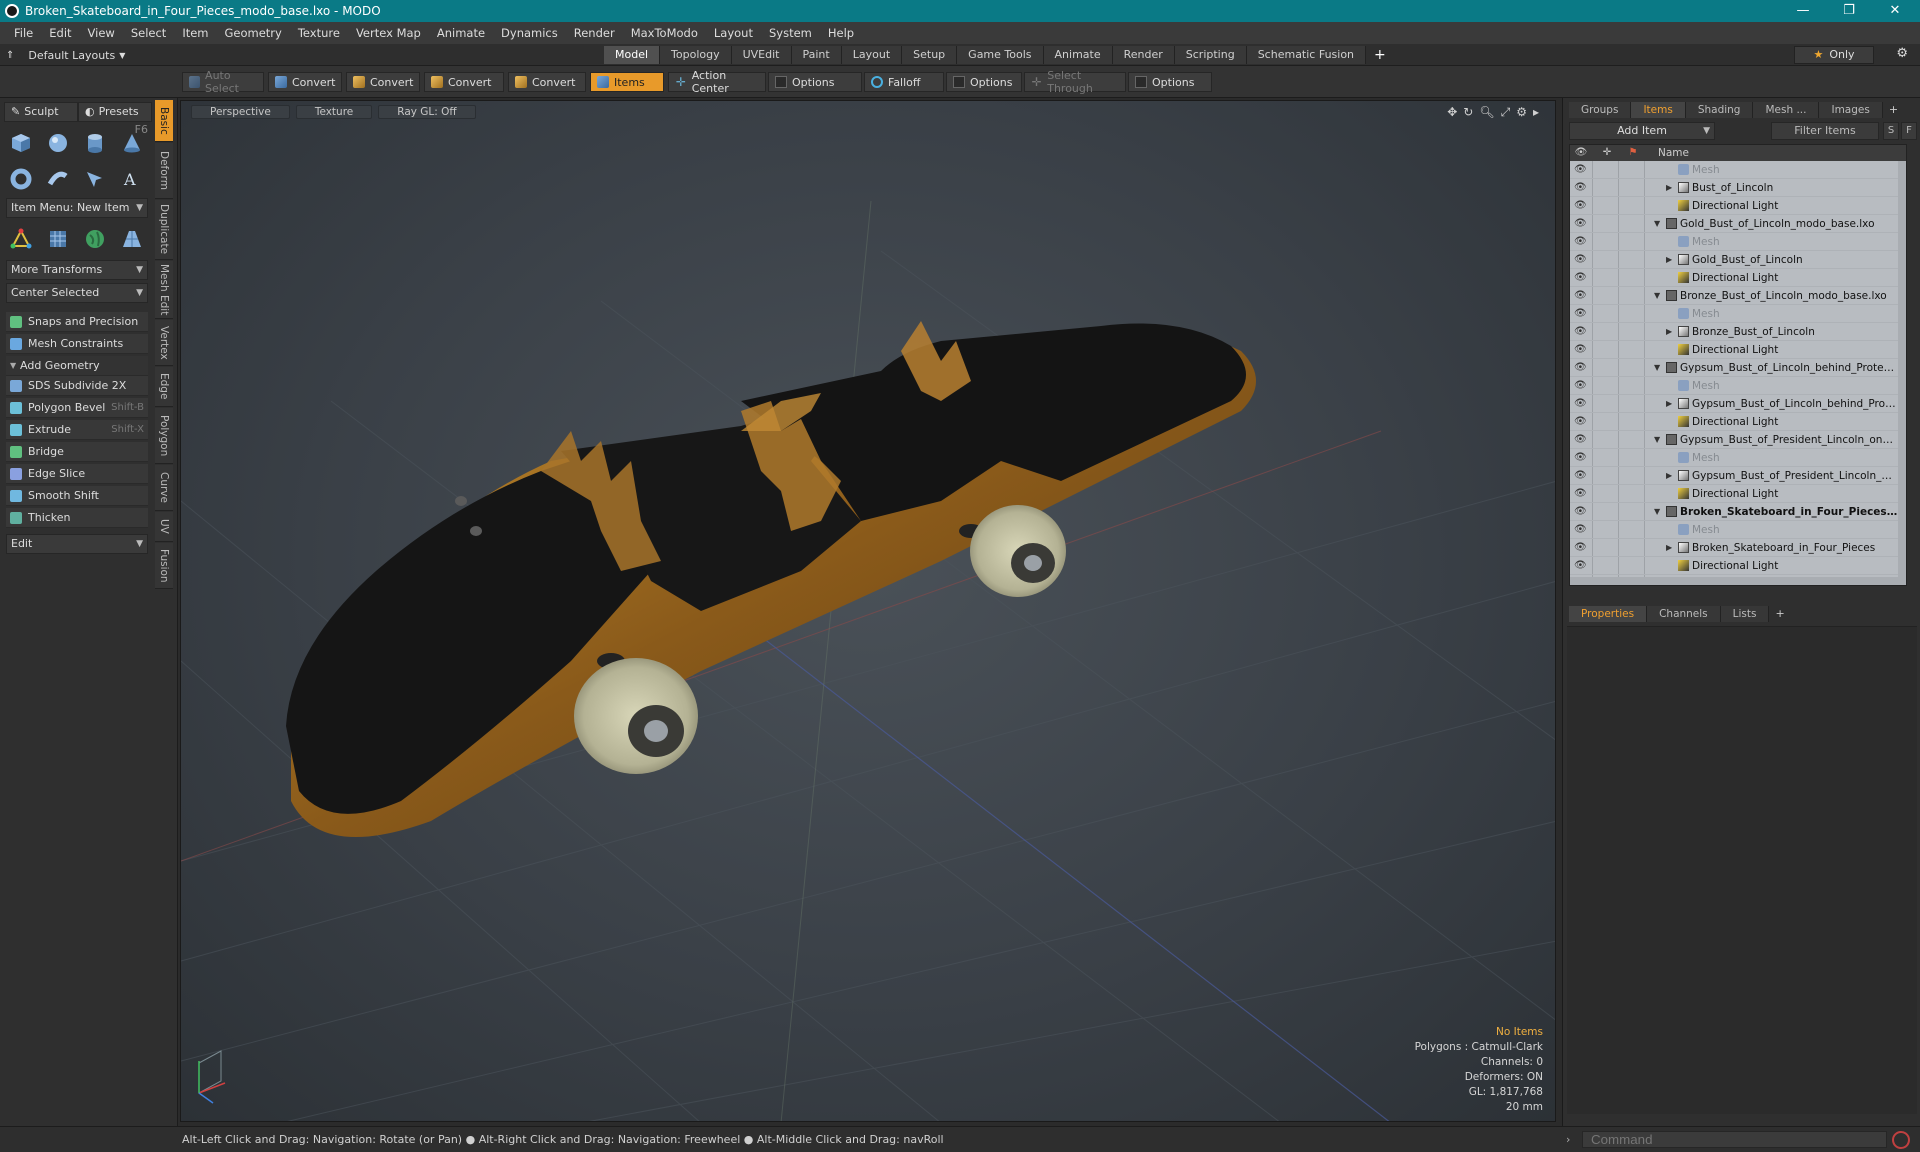  What do you see at coordinates (77, 293) in the screenshot?
I see `center-selected-dropdown: Center Selected ▼` at bounding box center [77, 293].